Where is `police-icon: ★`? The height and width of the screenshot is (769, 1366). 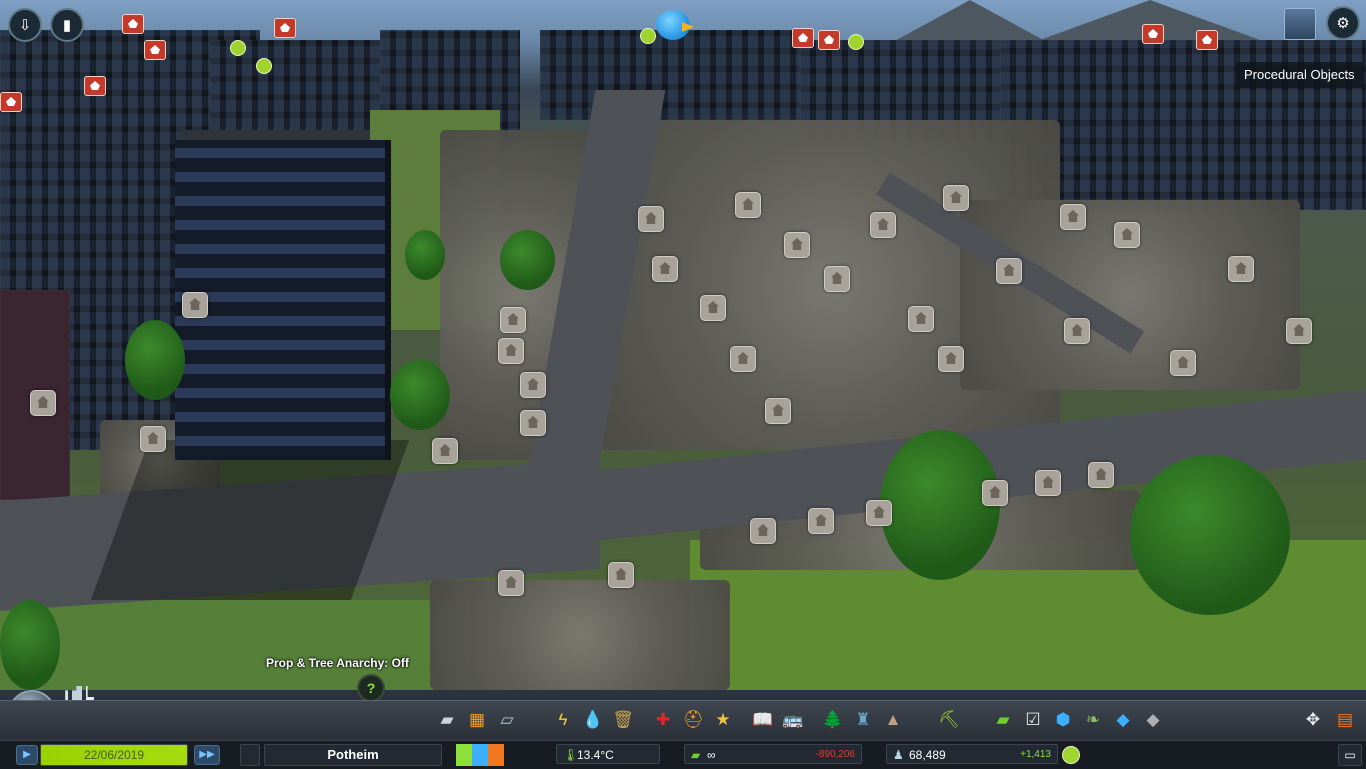 police-icon: ★ is located at coordinates (723, 720).